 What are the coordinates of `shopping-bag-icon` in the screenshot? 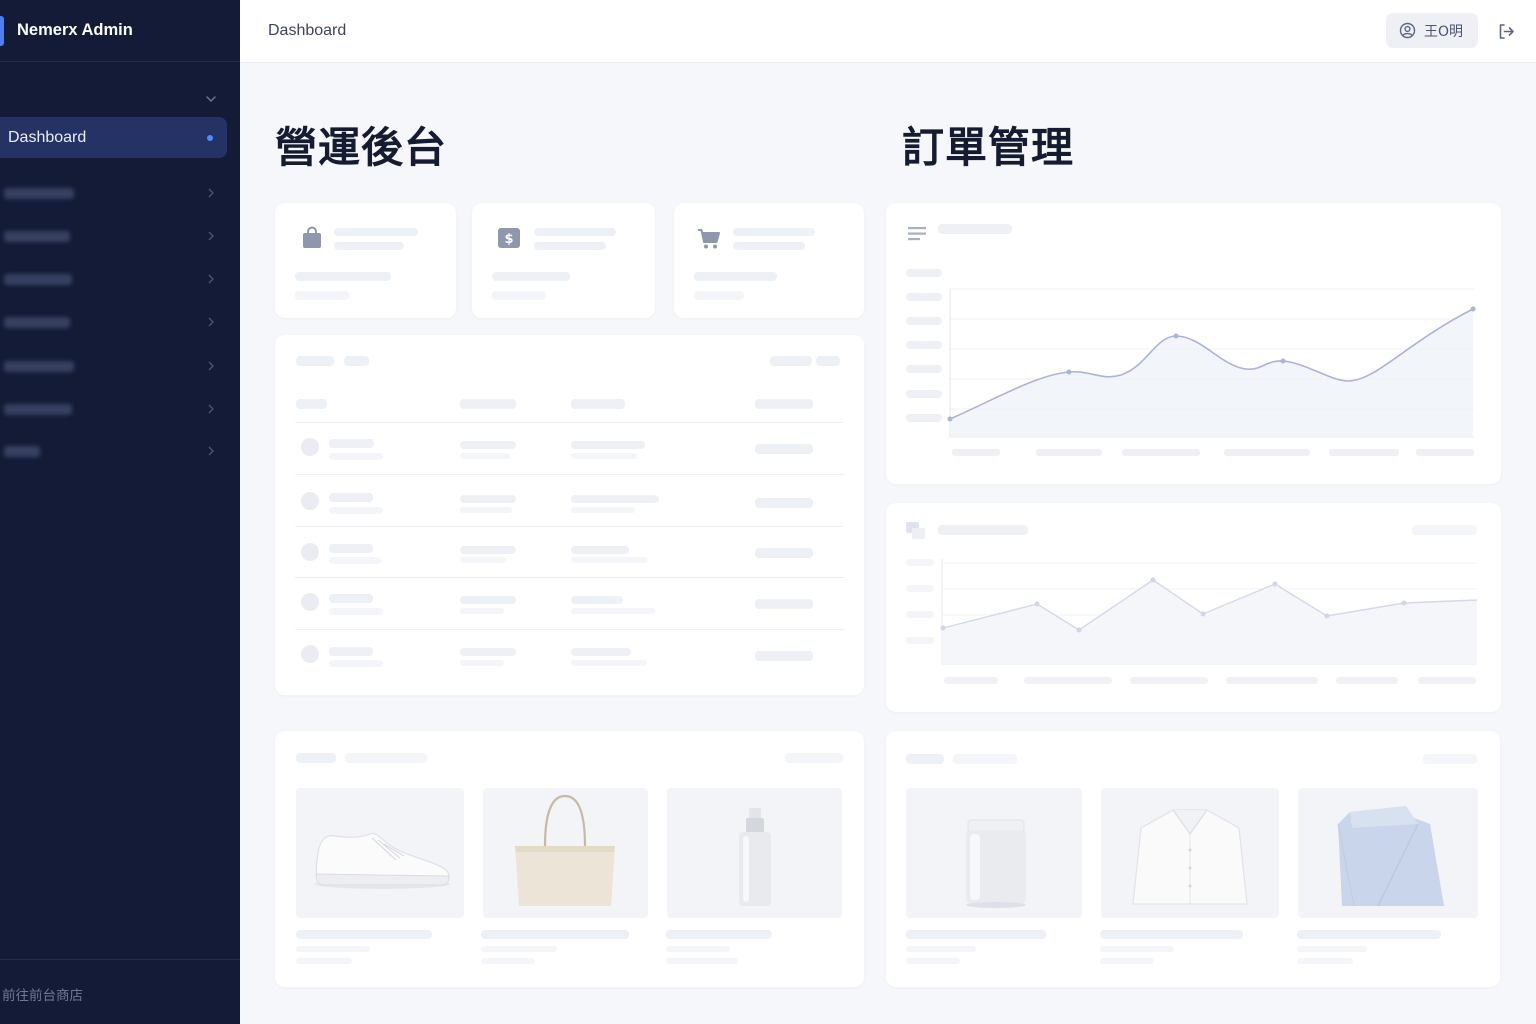 It's located at (312, 237).